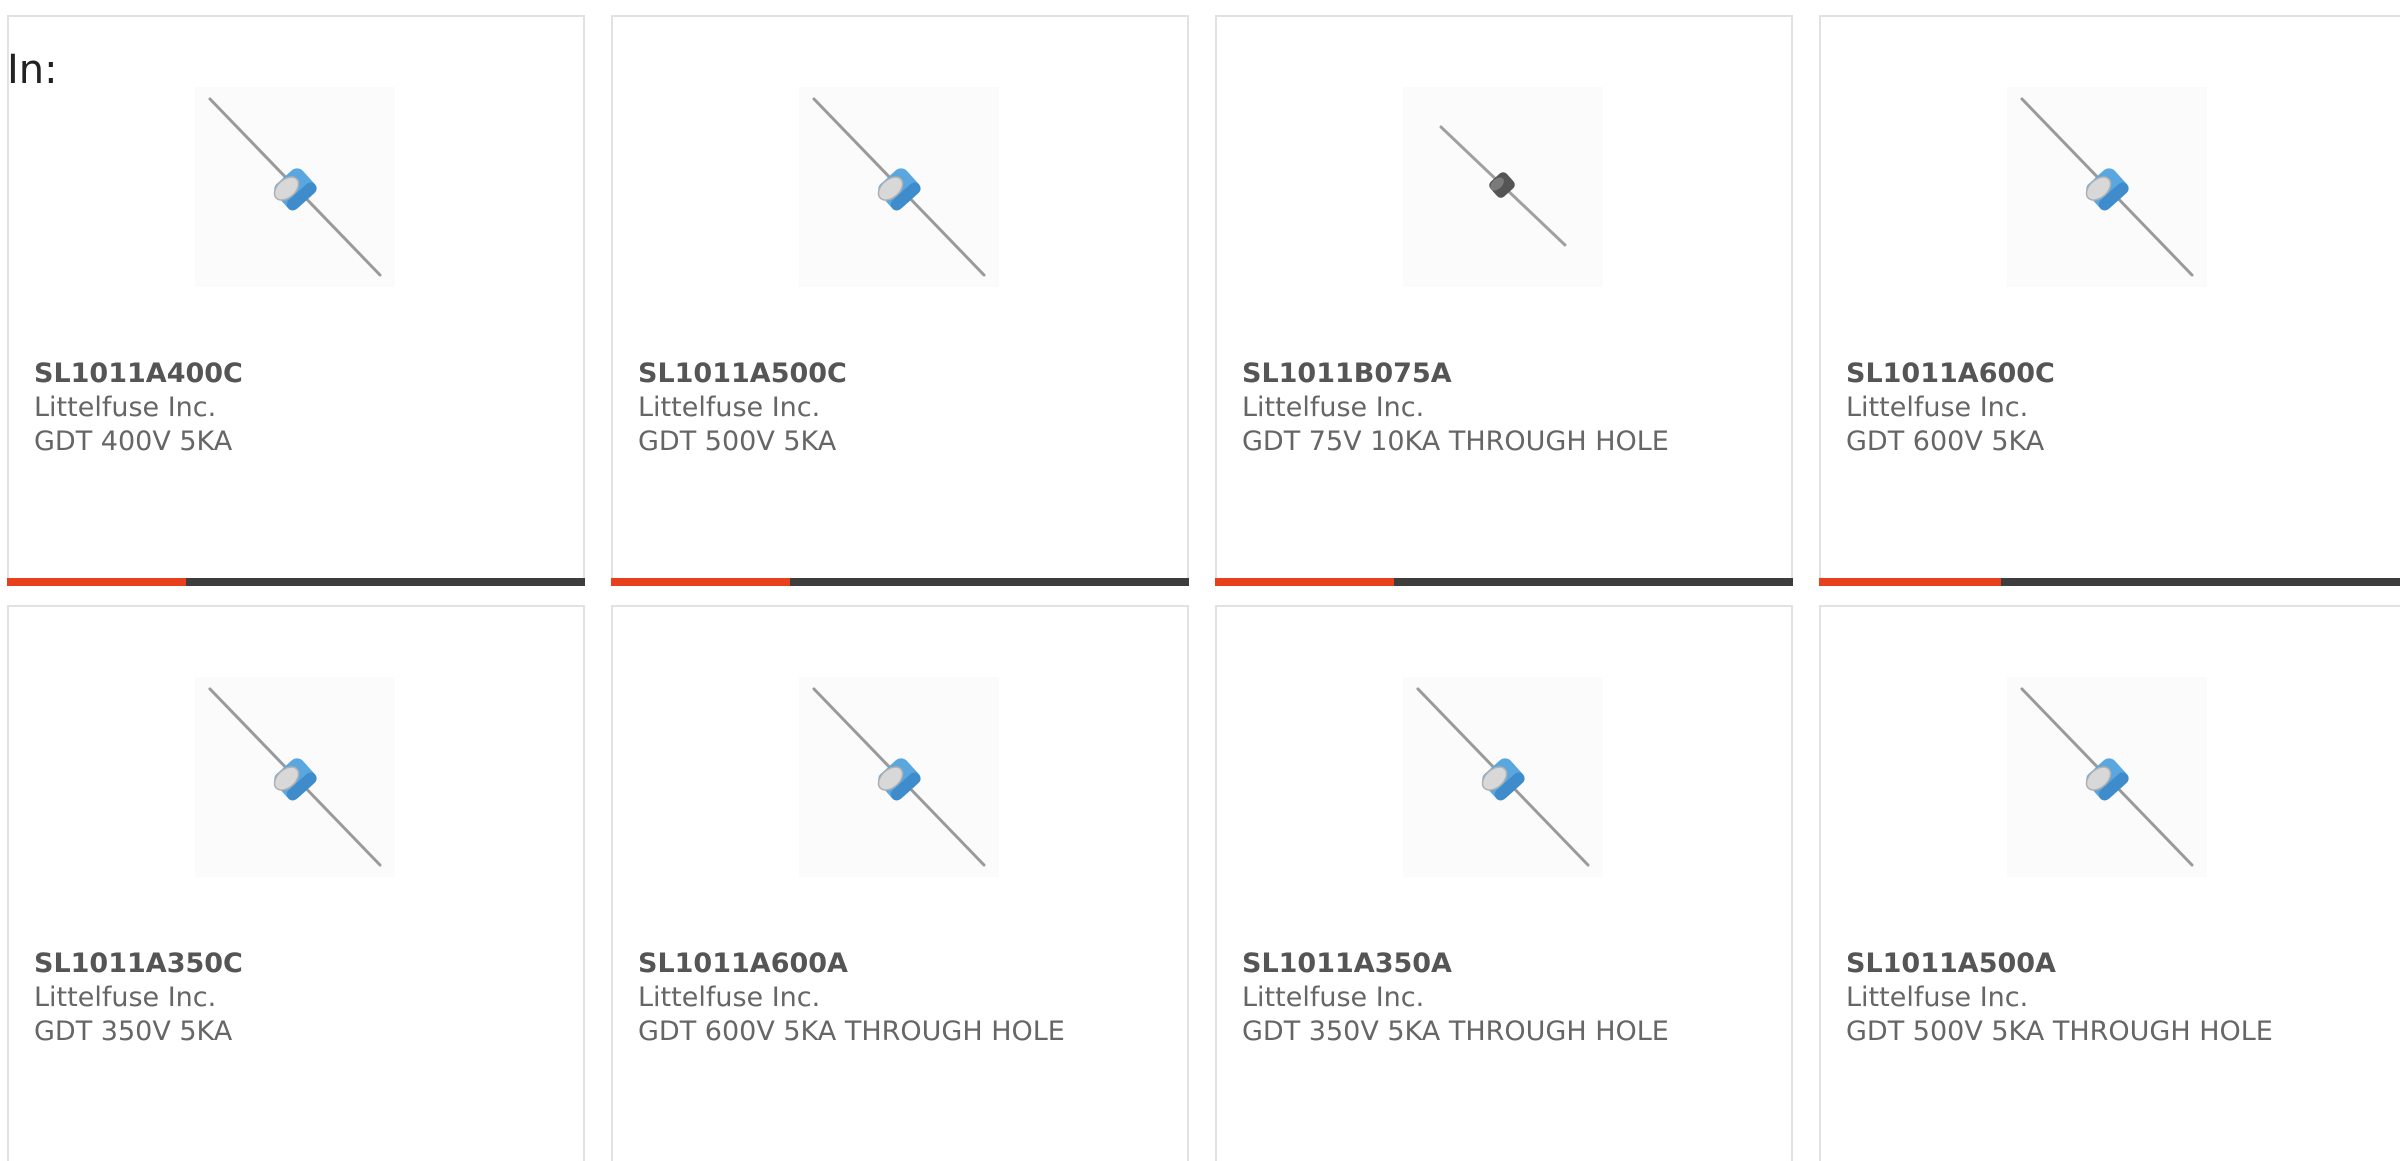  I want to click on part-number: SL1011A600C, so click(2114, 374).